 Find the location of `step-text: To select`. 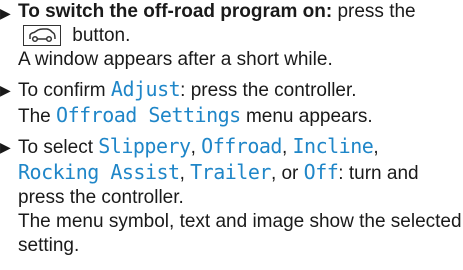

step-text: To select is located at coordinates (58, 147).